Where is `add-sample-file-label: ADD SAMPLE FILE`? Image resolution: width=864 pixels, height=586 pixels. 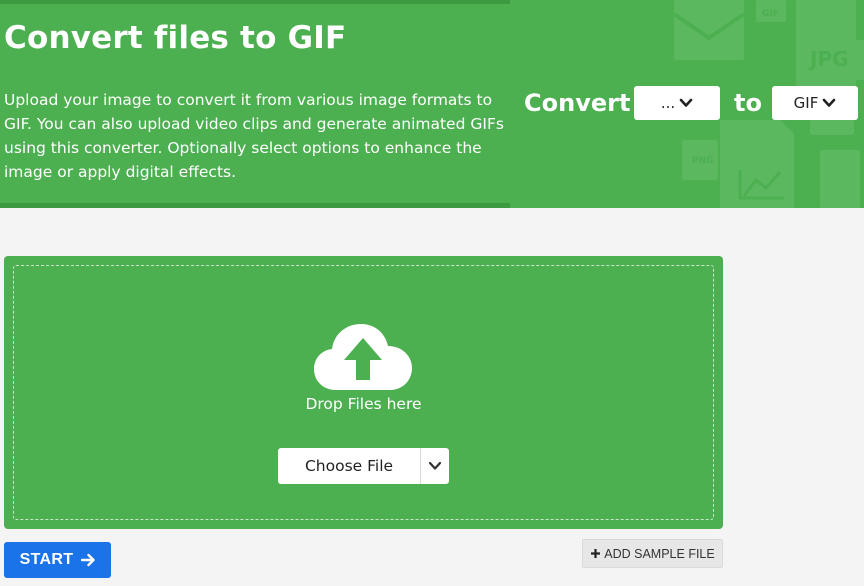 add-sample-file-label: ADD SAMPLE FILE is located at coordinates (659, 553).